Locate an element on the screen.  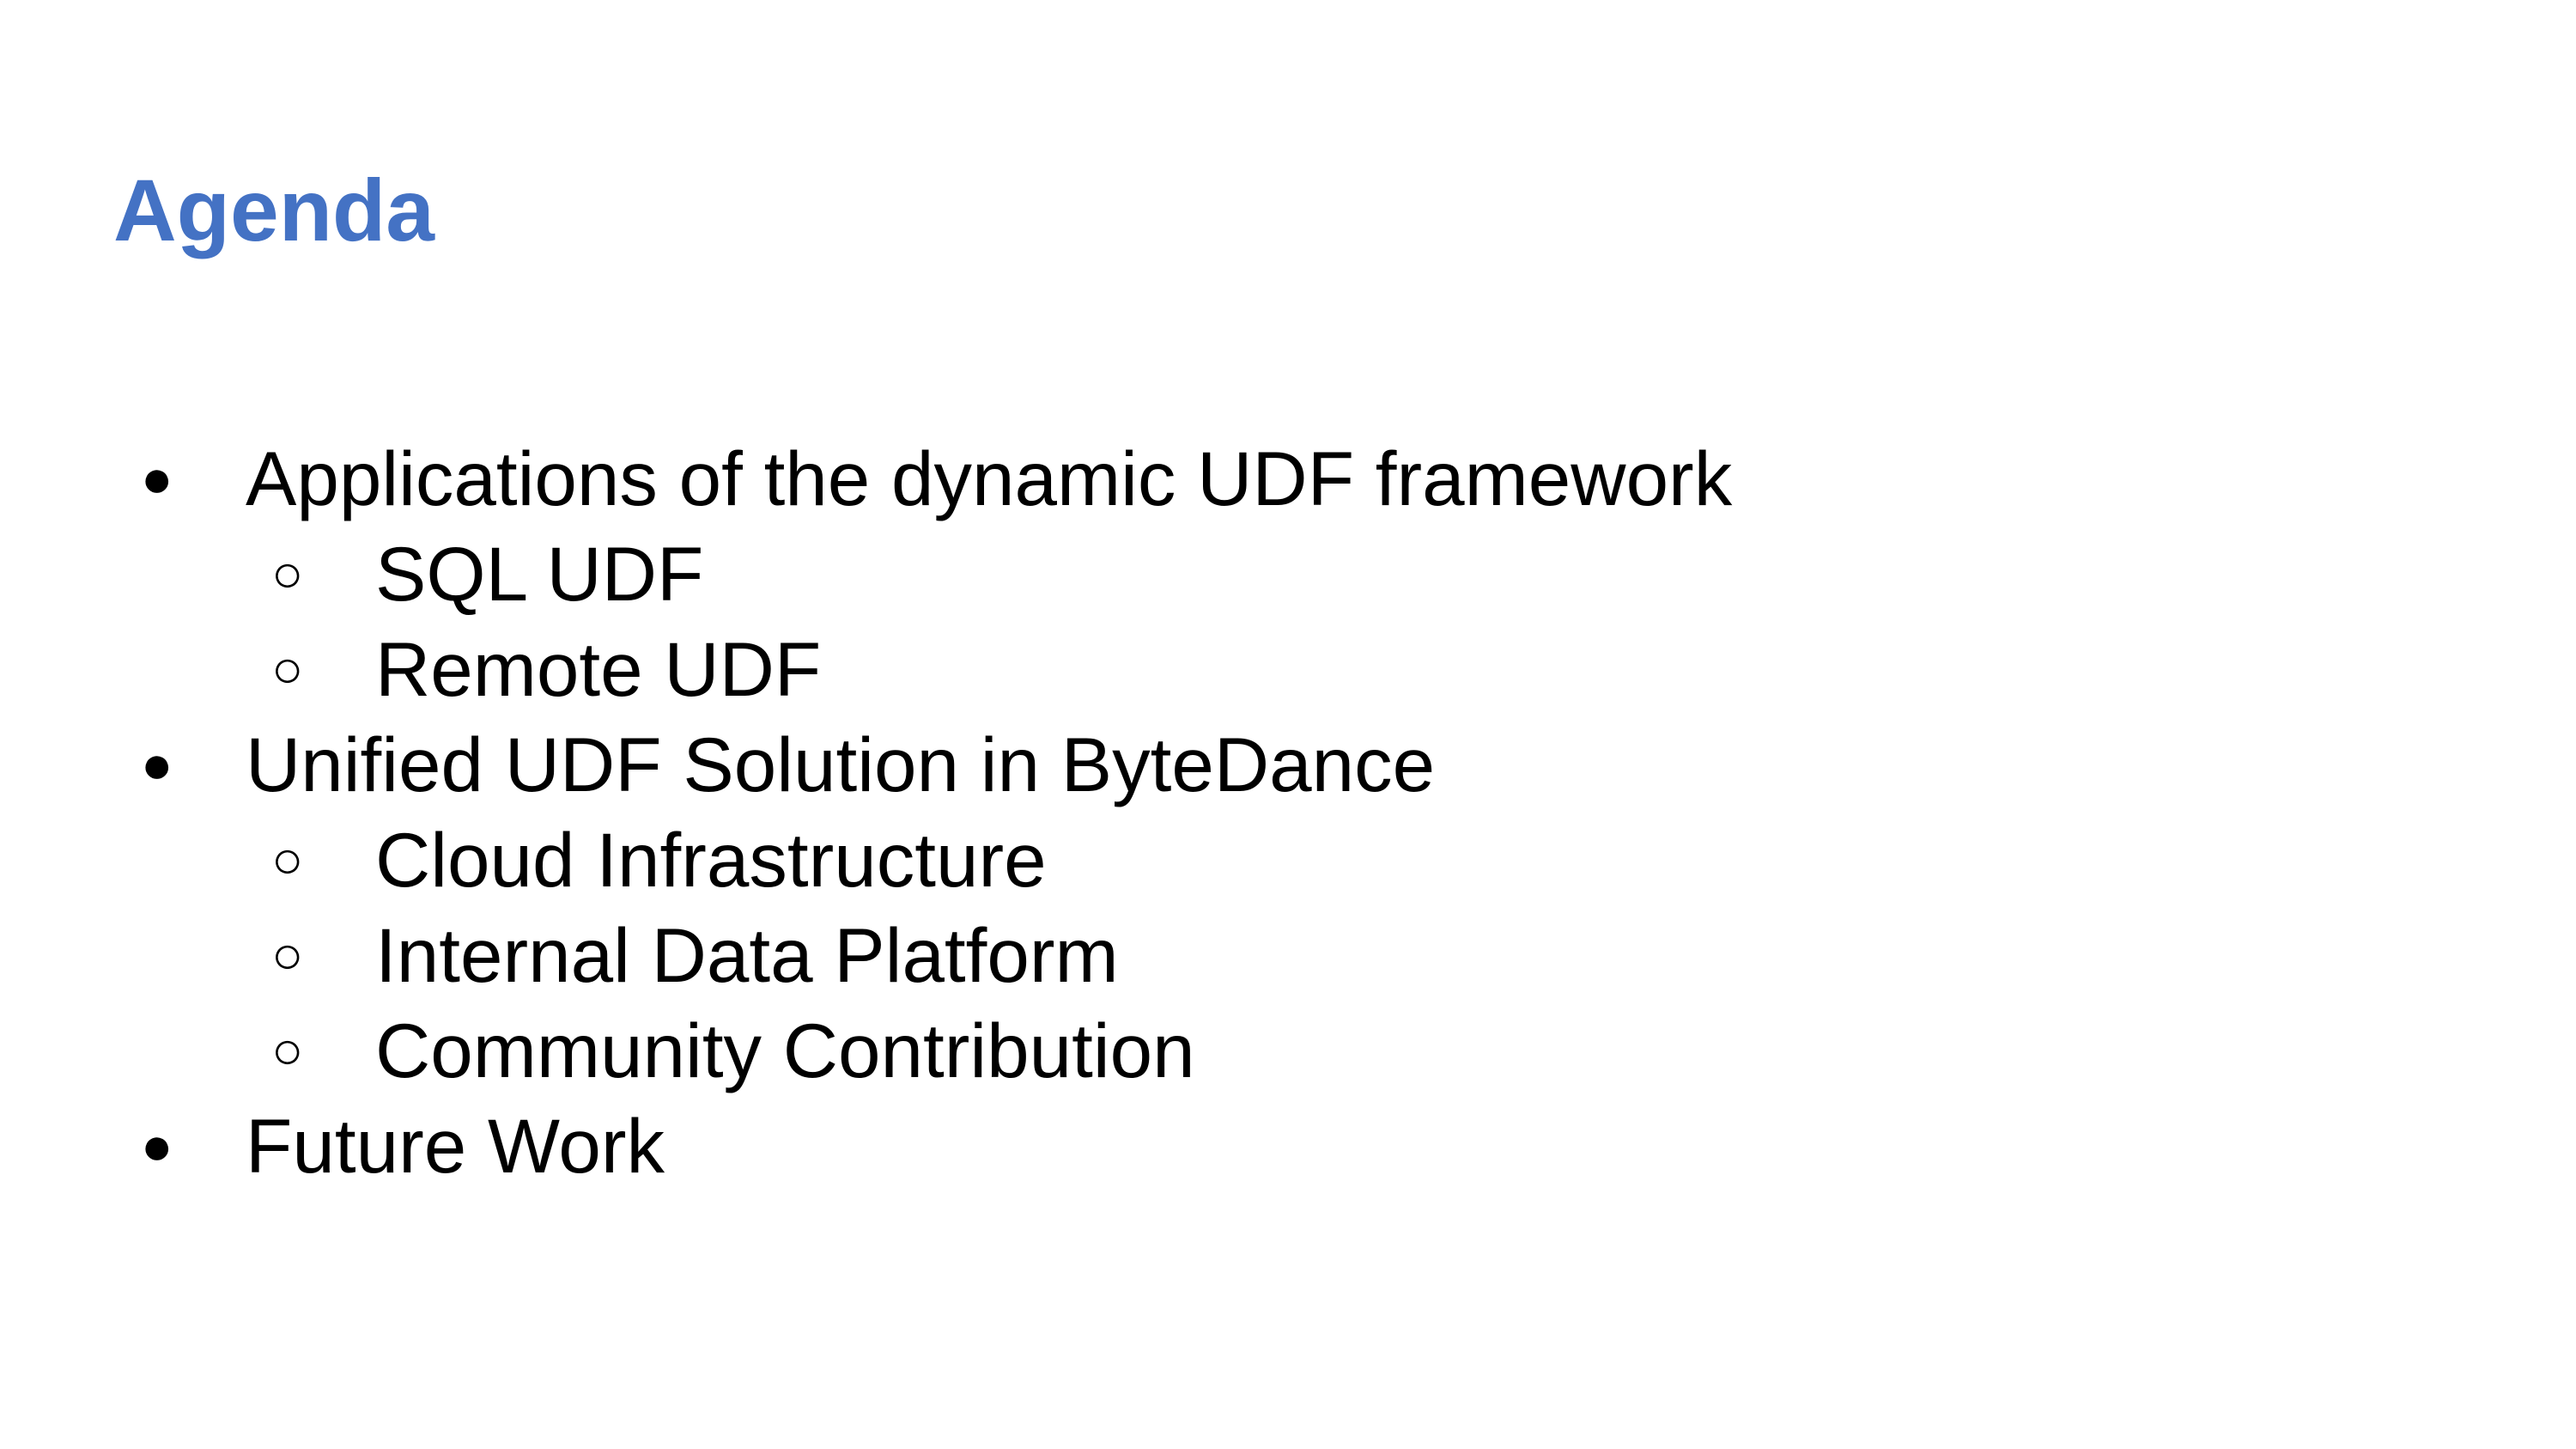
slide-title: Agenda is located at coordinates (274, 210).